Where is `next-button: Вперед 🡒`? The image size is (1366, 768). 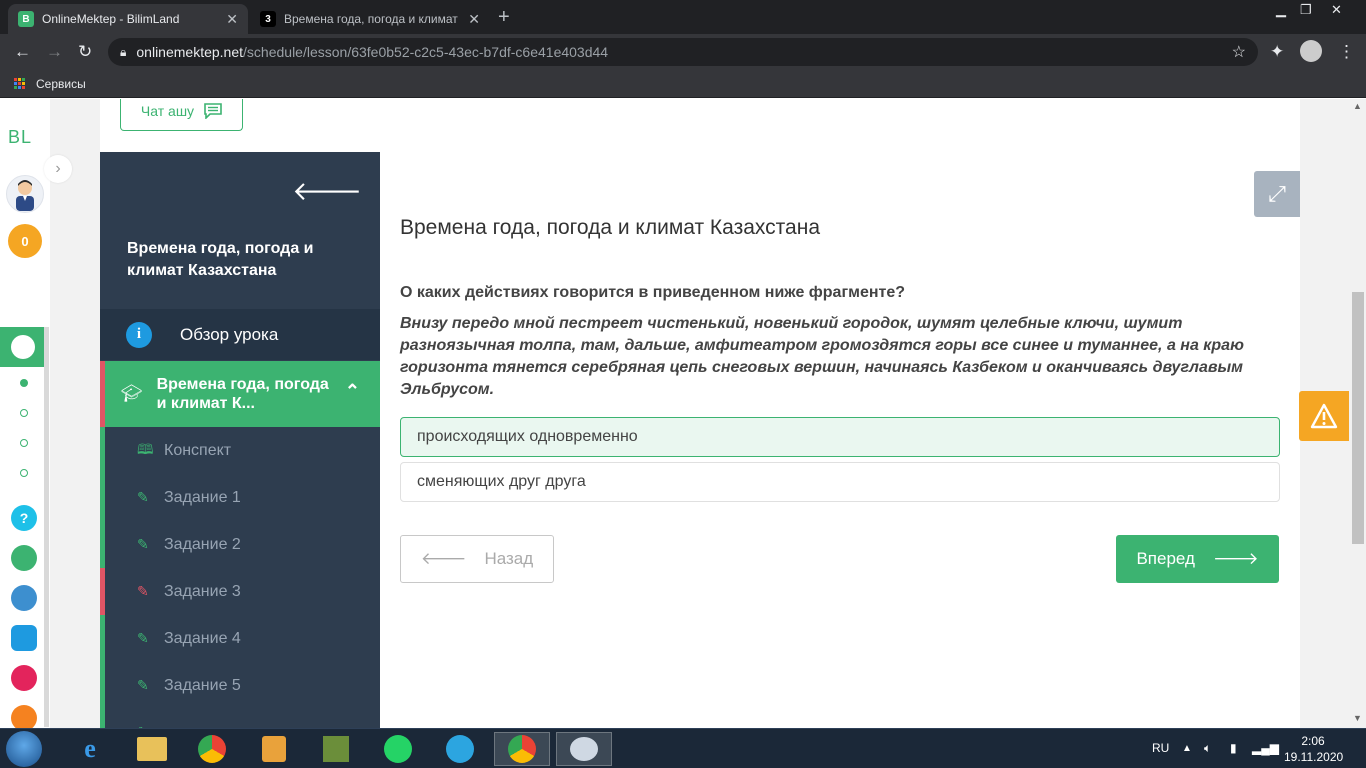
next-button: Вперед 🡒 is located at coordinates (1197, 559).